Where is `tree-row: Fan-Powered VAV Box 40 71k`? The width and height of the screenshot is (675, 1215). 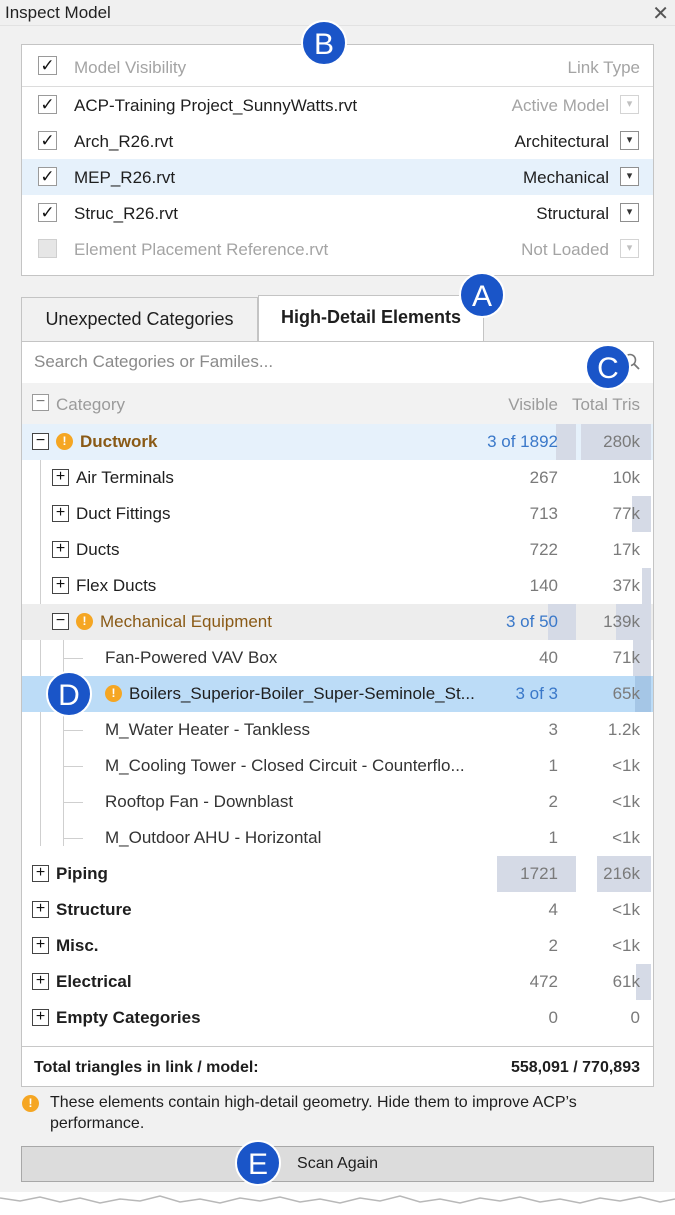
tree-row: Fan-Powered VAV Box 40 71k is located at coordinates (337, 658).